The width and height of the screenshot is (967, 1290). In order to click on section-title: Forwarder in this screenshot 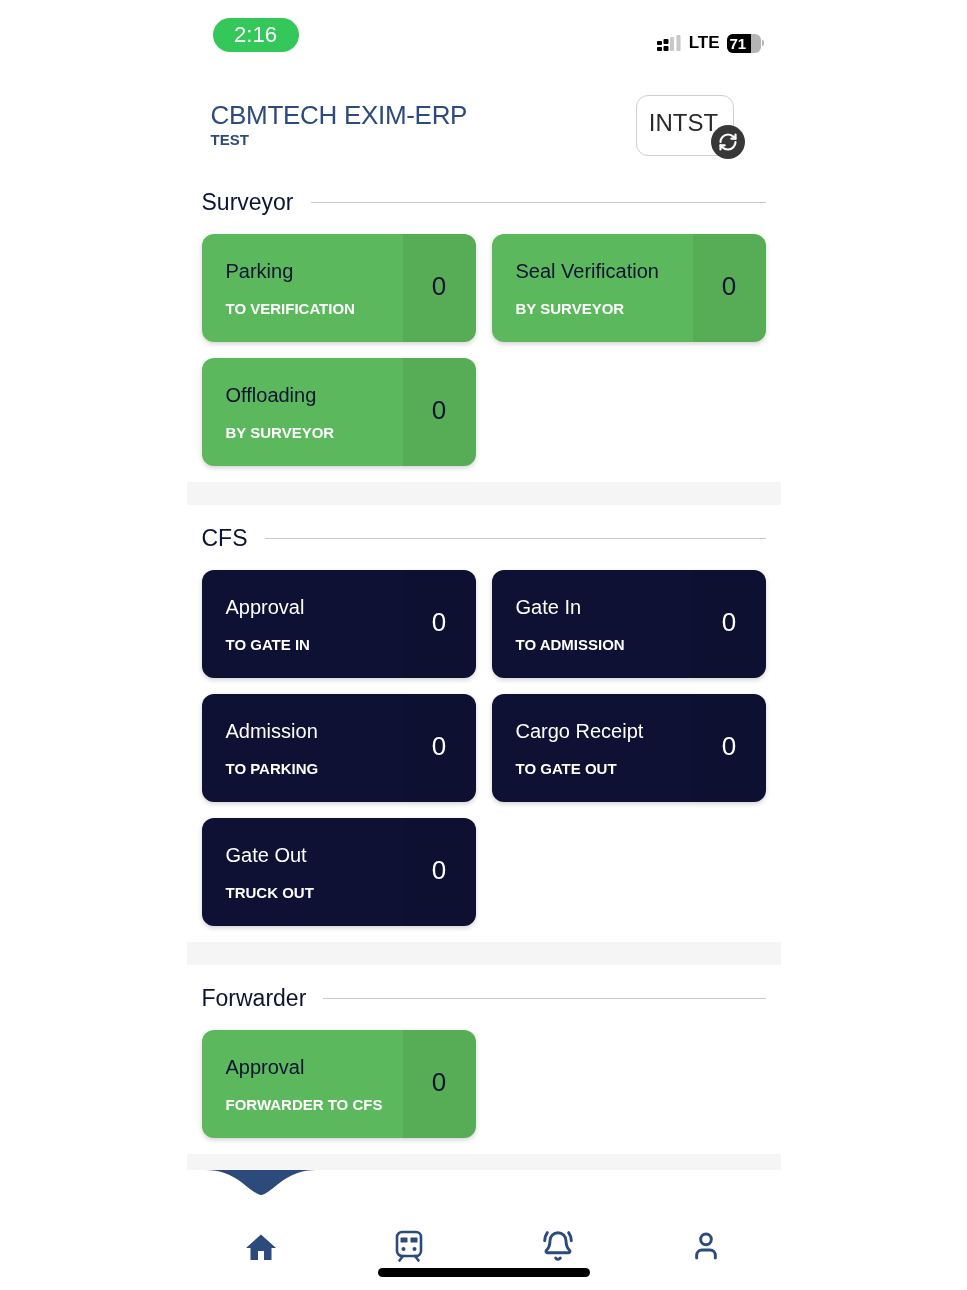, I will do `click(254, 998)`.